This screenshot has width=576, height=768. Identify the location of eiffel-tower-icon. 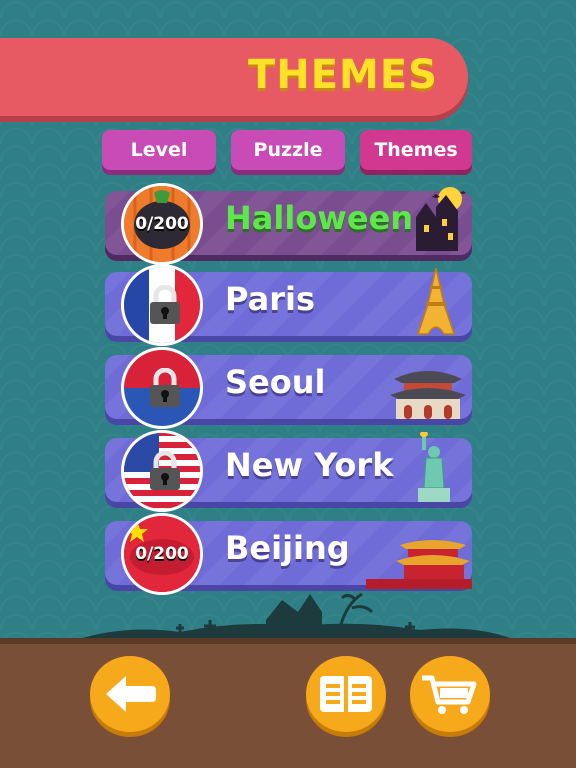
(436, 301).